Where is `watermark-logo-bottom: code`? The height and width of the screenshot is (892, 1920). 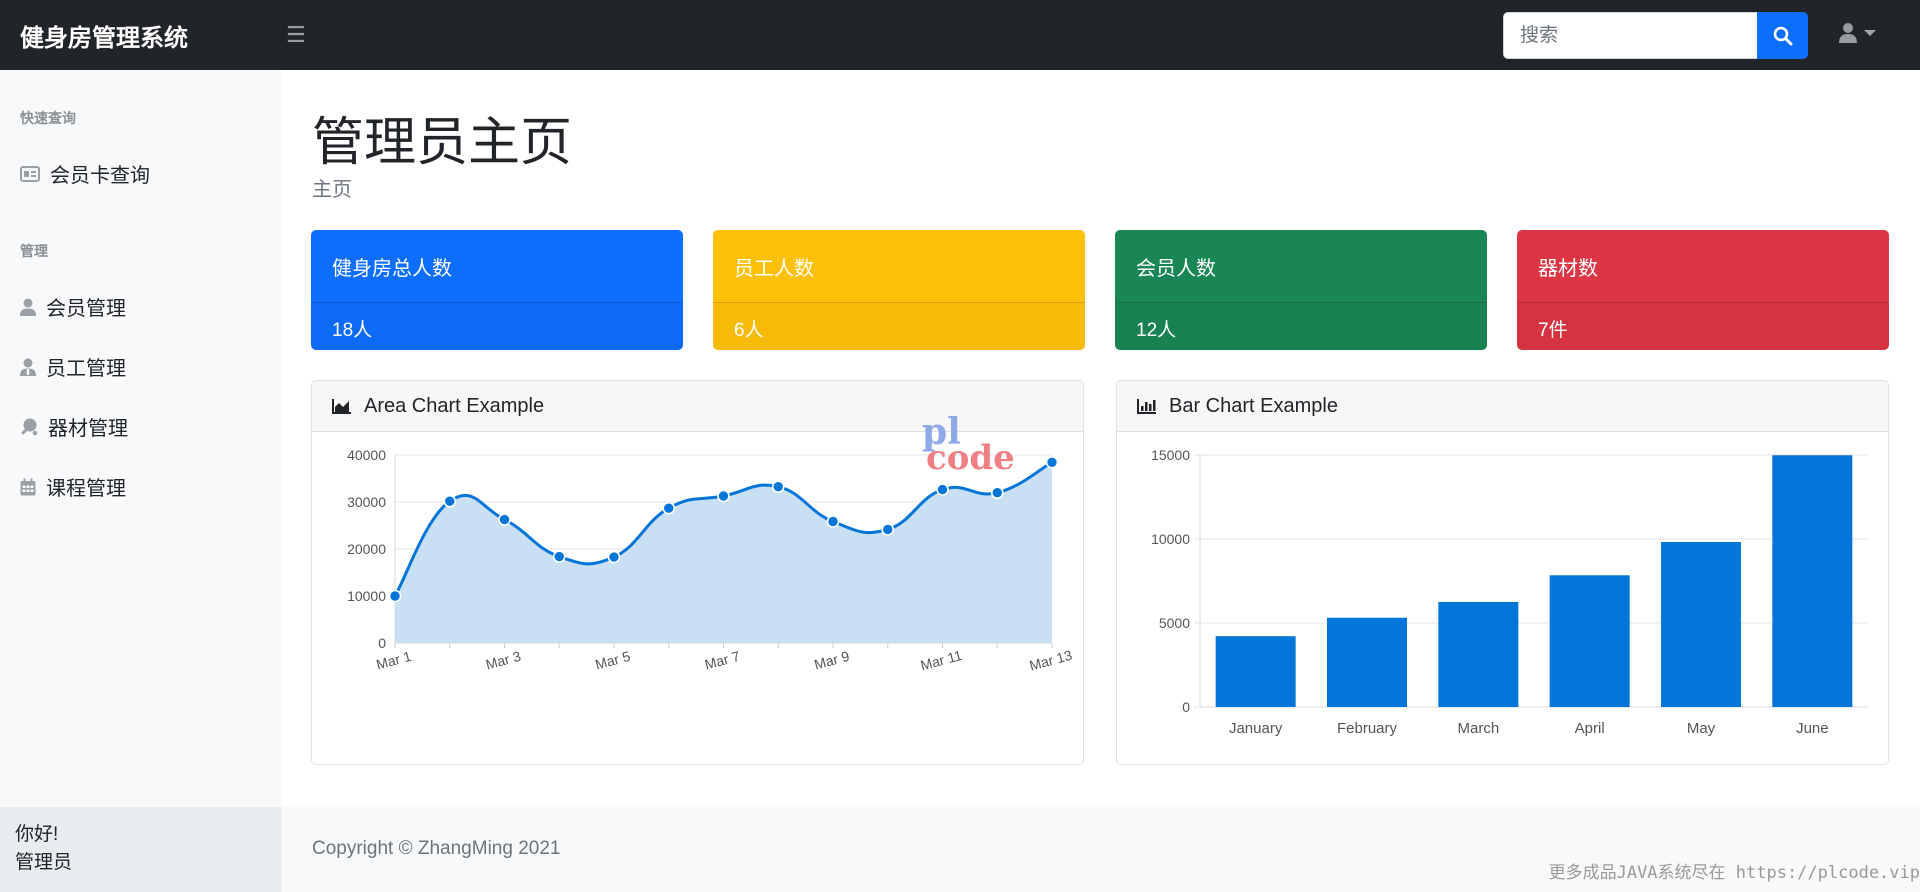 watermark-logo-bottom: code is located at coordinates (970, 458).